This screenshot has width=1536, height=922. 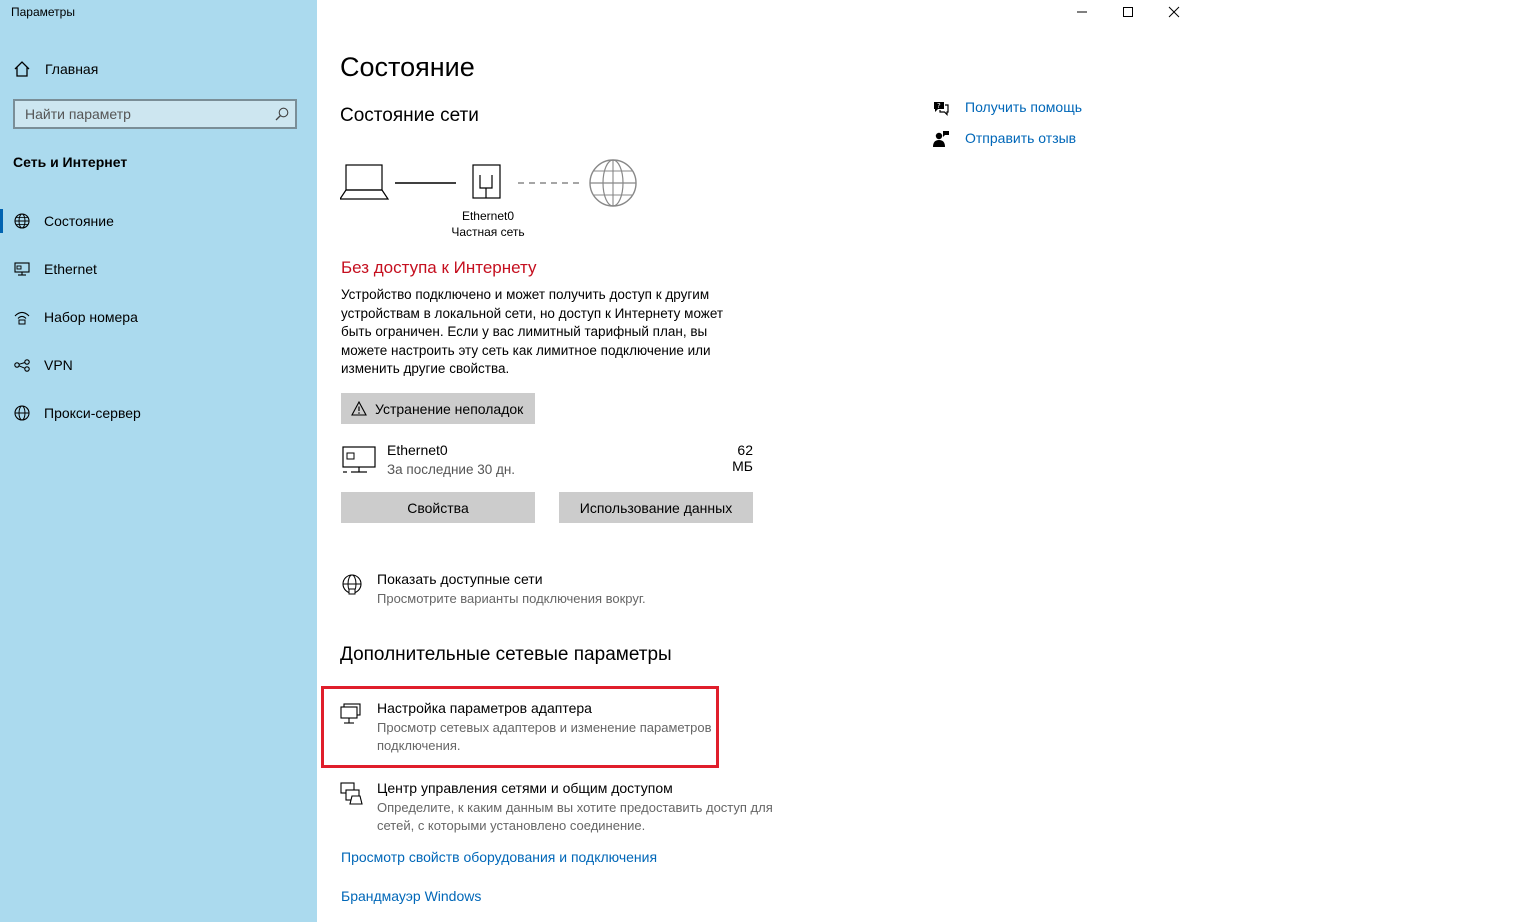 I want to click on troubleshoot-button: Устранение неполадок, so click(x=438, y=408).